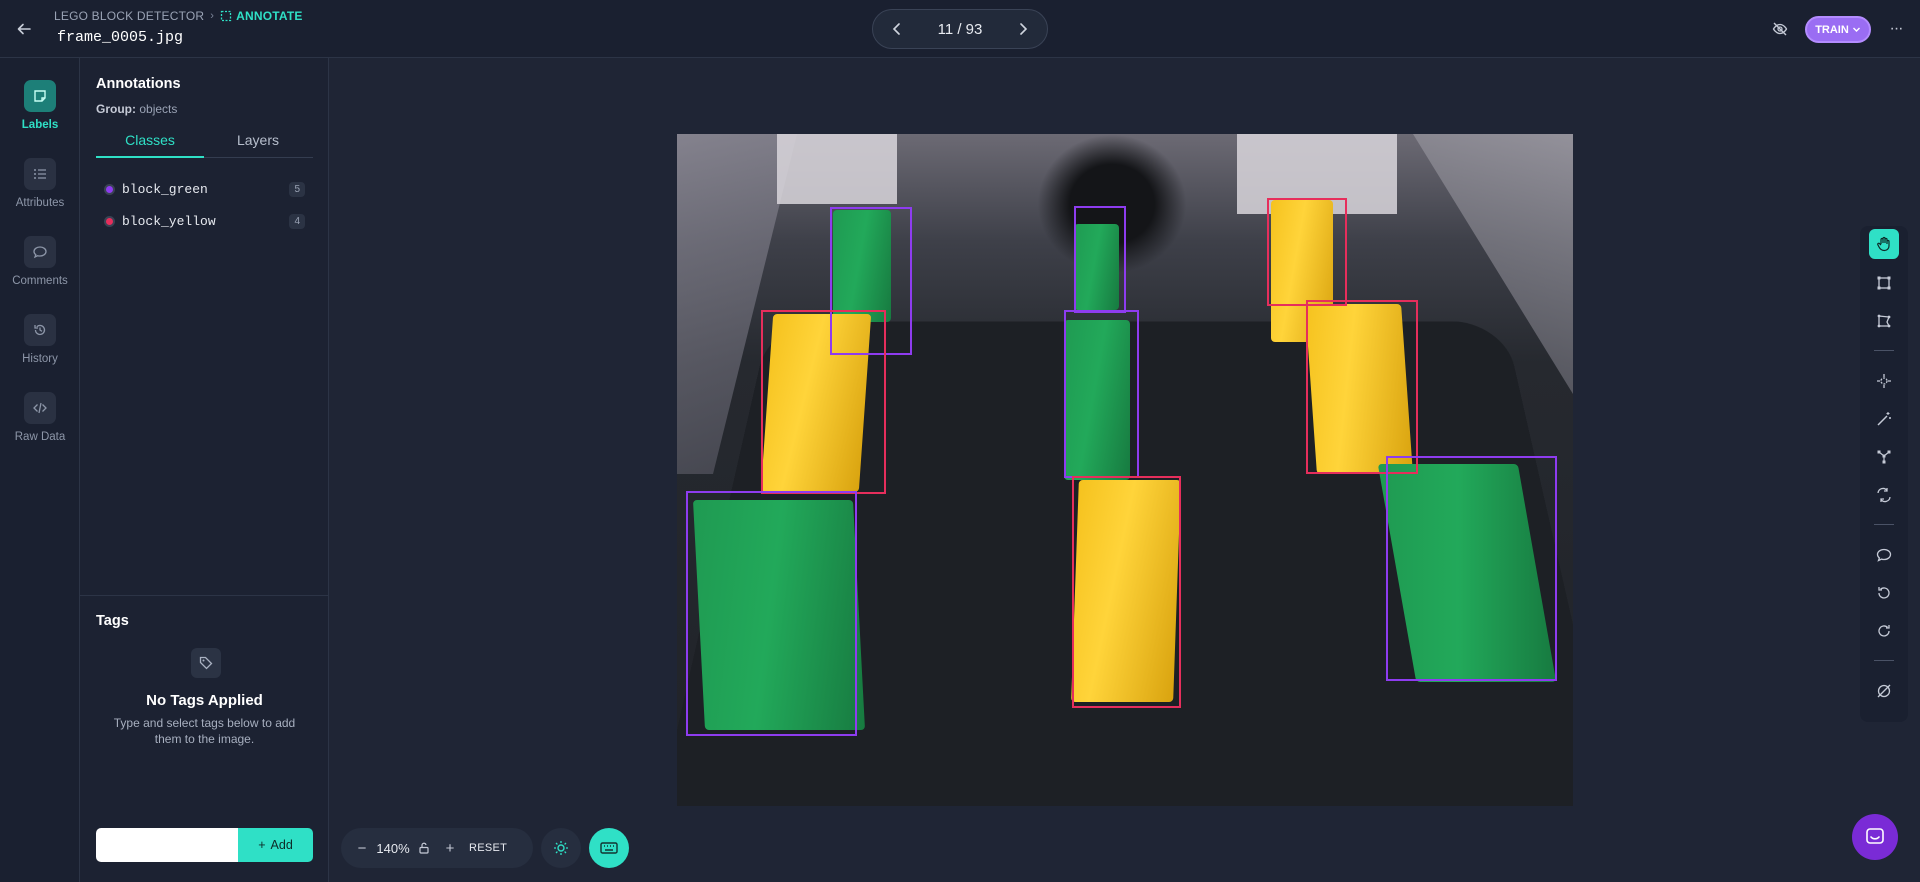  Describe the element at coordinates (1023, 29) in the screenshot. I see `next-image-button` at that location.